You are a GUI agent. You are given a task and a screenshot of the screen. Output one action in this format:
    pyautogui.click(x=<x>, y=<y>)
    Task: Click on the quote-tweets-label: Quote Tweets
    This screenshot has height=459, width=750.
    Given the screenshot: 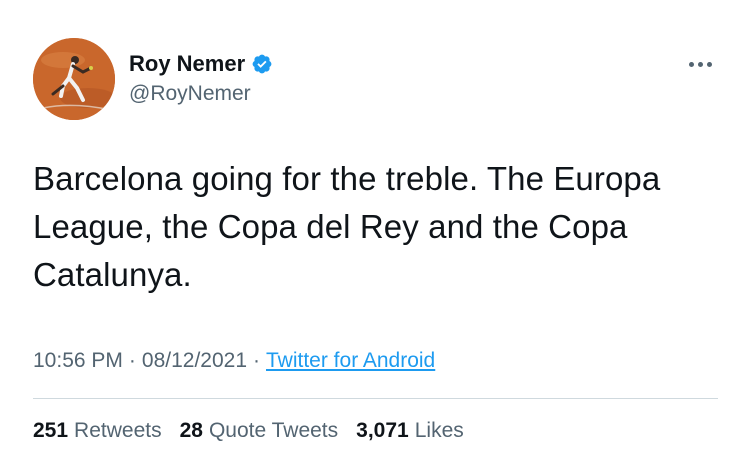 What is the action you would take?
    pyautogui.click(x=273, y=430)
    